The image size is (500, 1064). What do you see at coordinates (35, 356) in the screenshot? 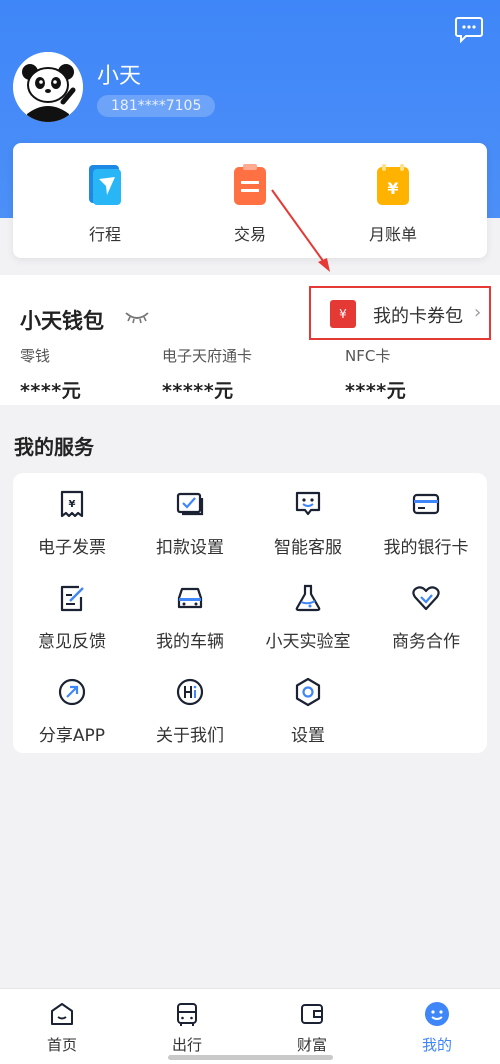
I see `wallet-item-label: 零钱` at bounding box center [35, 356].